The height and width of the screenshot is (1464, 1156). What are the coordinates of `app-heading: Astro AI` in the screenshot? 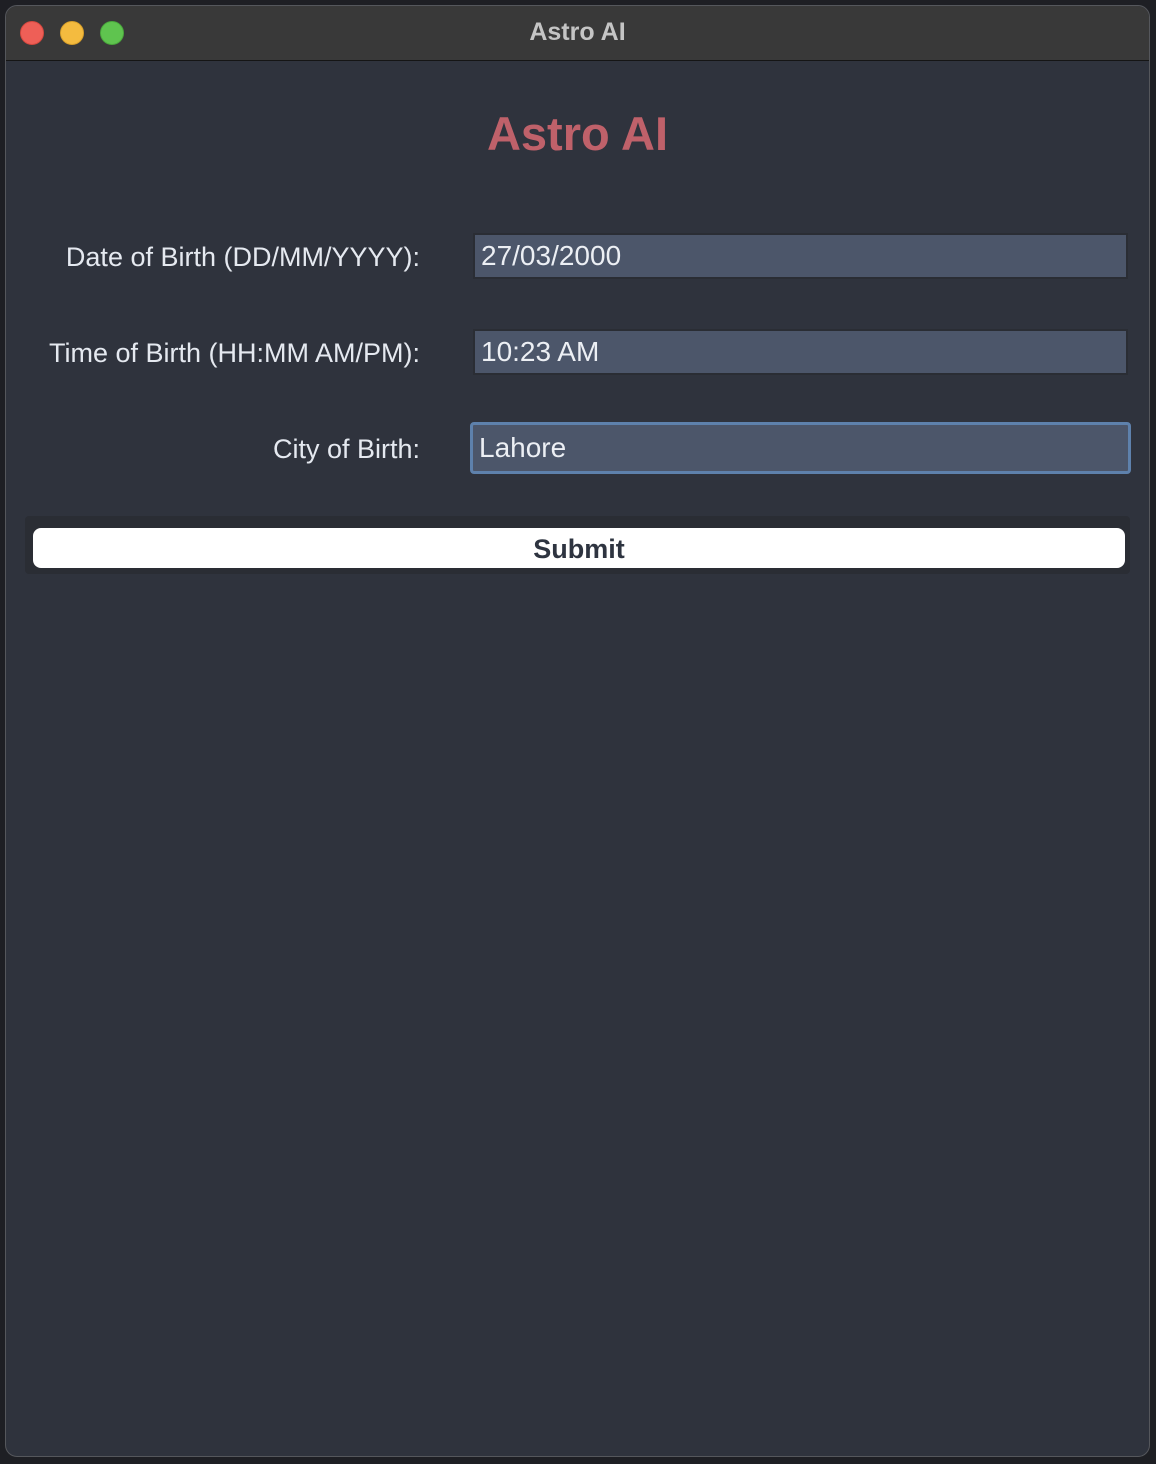 It's located at (577, 133).